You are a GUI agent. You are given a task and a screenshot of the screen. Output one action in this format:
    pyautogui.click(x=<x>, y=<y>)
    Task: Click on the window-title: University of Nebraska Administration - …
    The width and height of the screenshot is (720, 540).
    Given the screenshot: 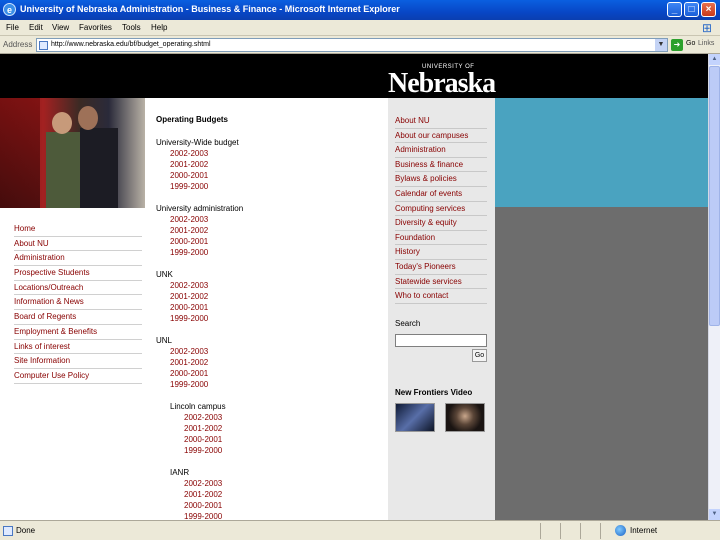 What is the action you would take?
    pyautogui.click(x=210, y=9)
    